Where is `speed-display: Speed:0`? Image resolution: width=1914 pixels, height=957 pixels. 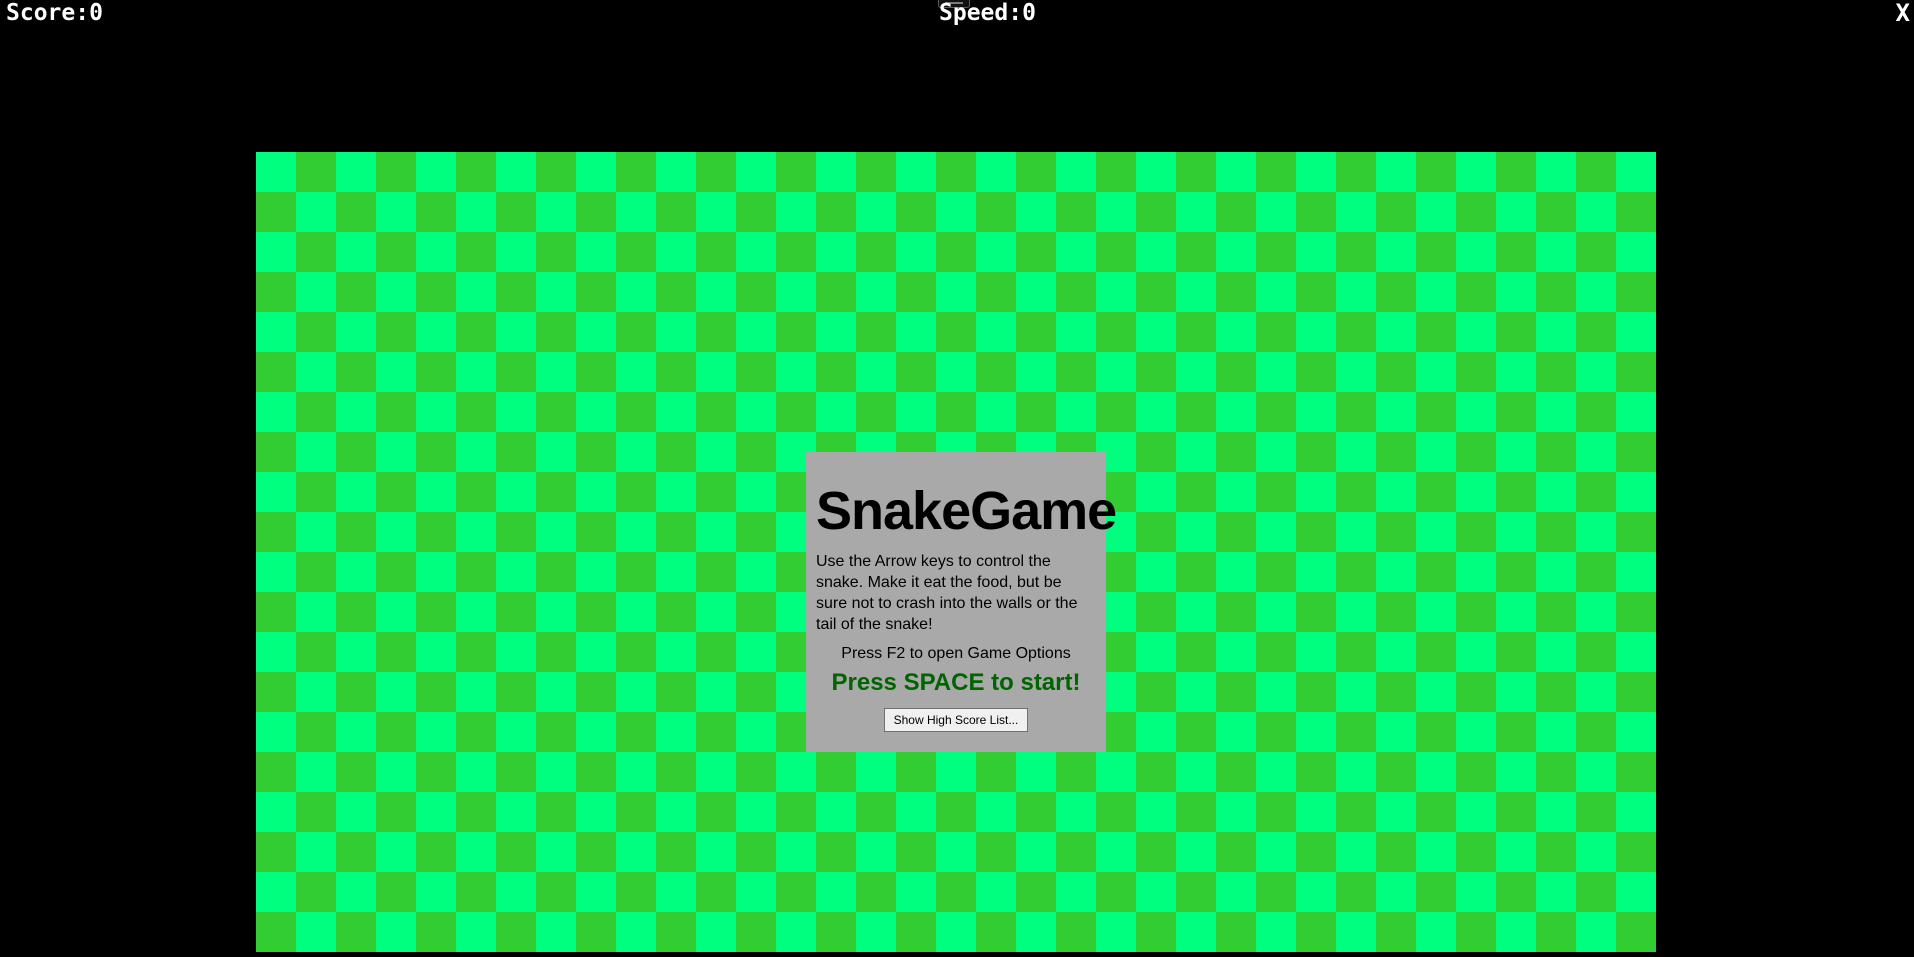 speed-display: Speed:0 is located at coordinates (987, 13).